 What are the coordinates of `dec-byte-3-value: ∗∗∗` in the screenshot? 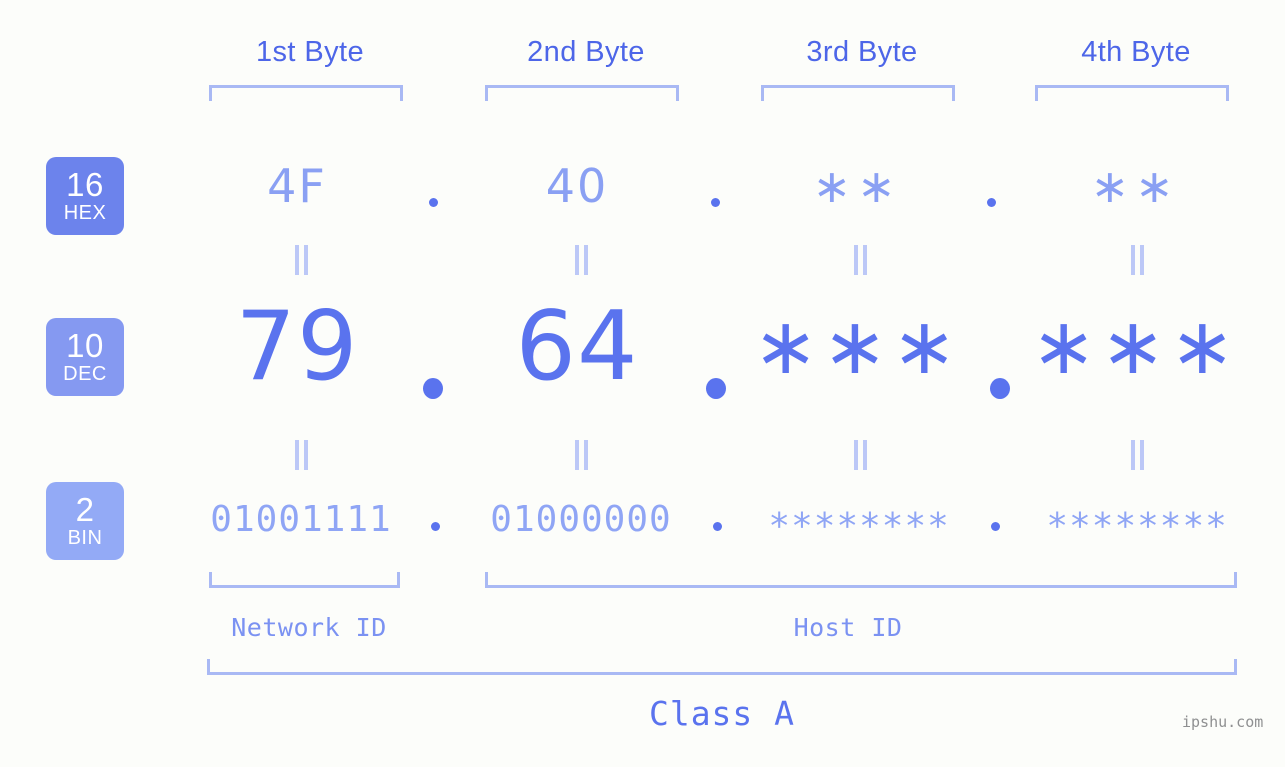 It's located at (857, 347).